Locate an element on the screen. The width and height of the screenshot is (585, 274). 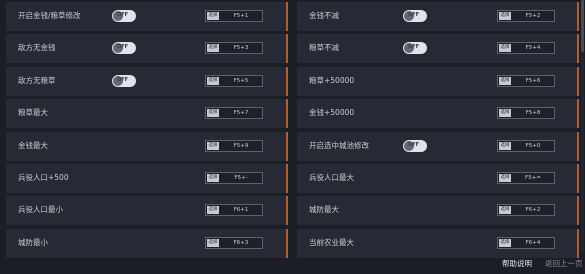
hotkey-value: F5+1 is located at coordinates (241, 16).